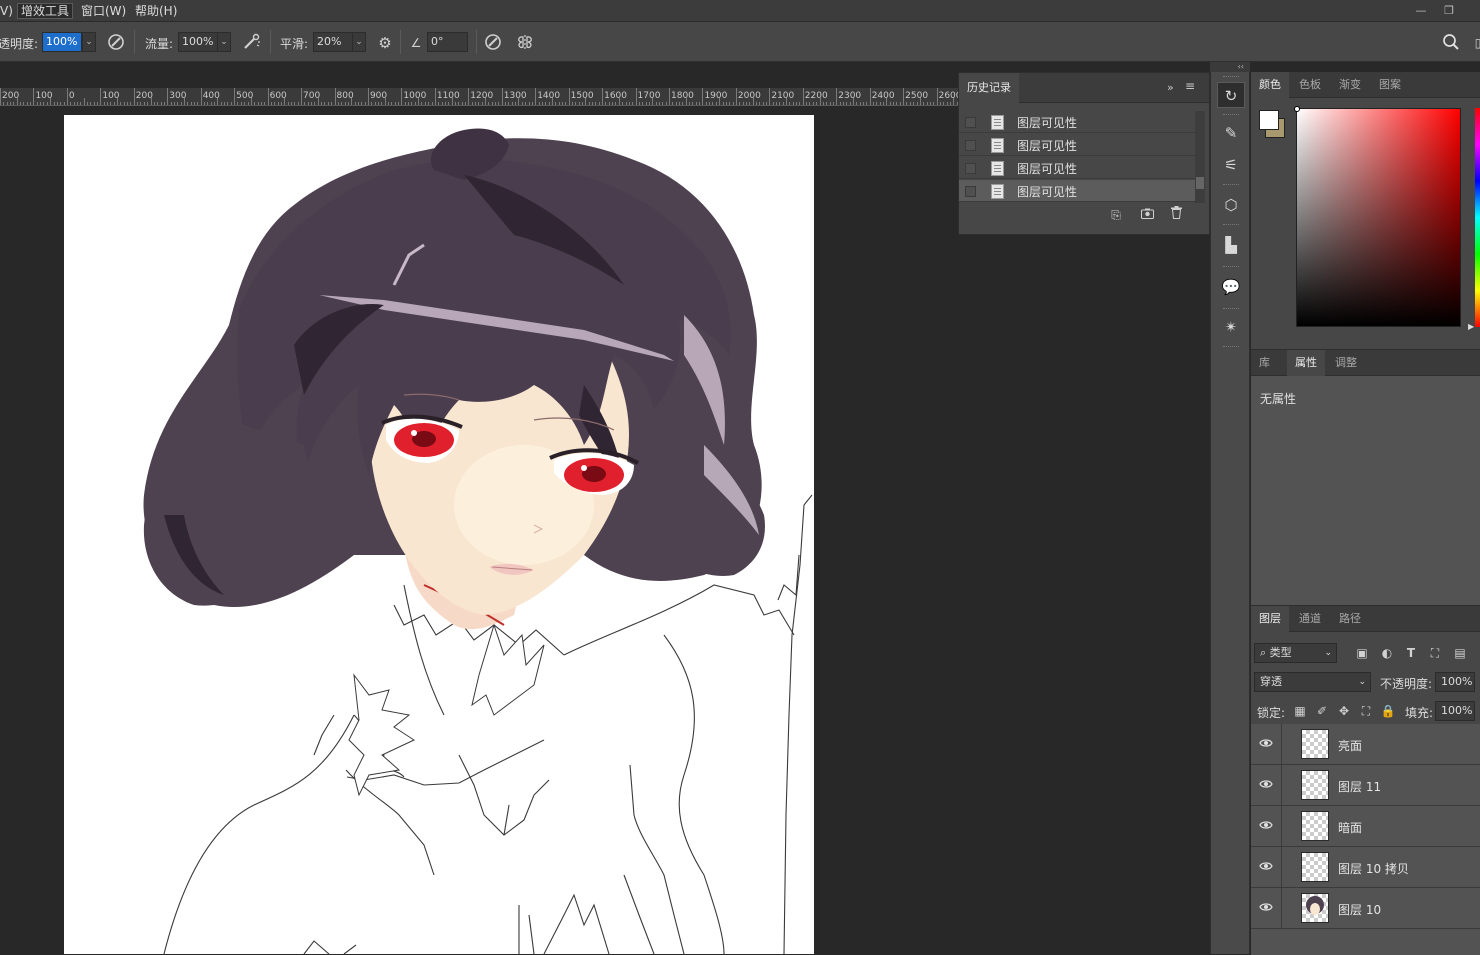 This screenshot has width=1480, height=955. What do you see at coordinates (1435, 653) in the screenshot?
I see `shape-layer-filter-icon: ⛶` at bounding box center [1435, 653].